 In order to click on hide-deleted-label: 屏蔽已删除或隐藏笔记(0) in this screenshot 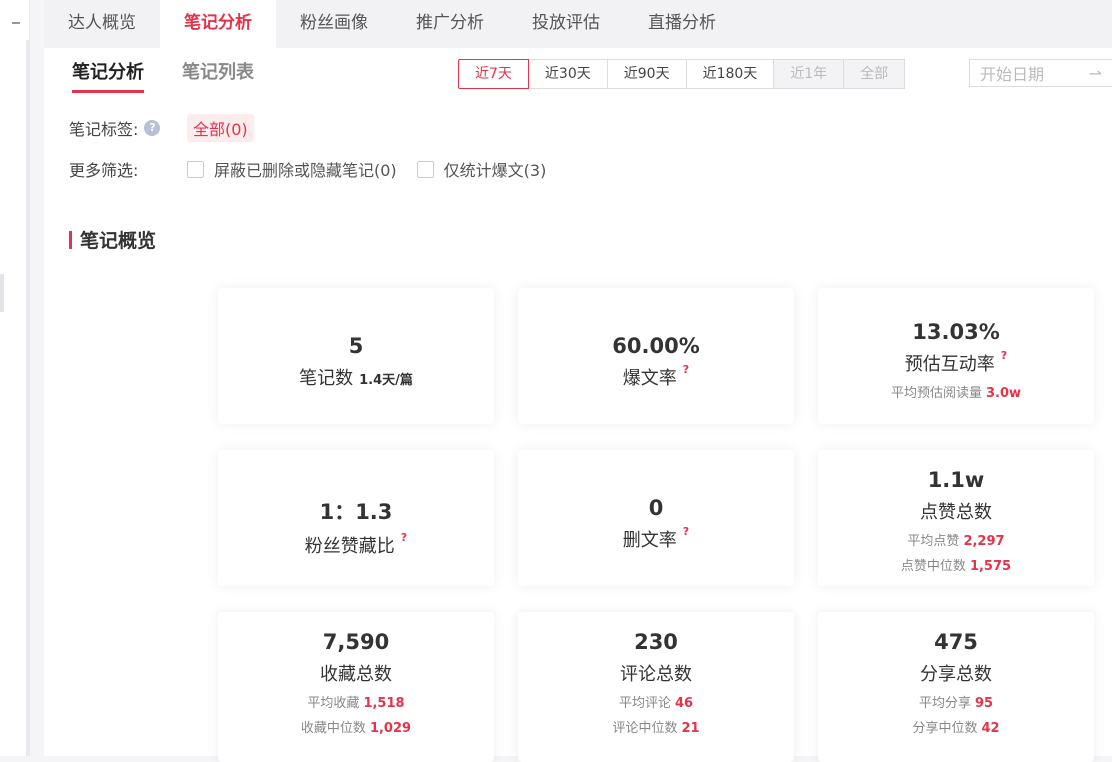, I will do `click(305, 170)`.